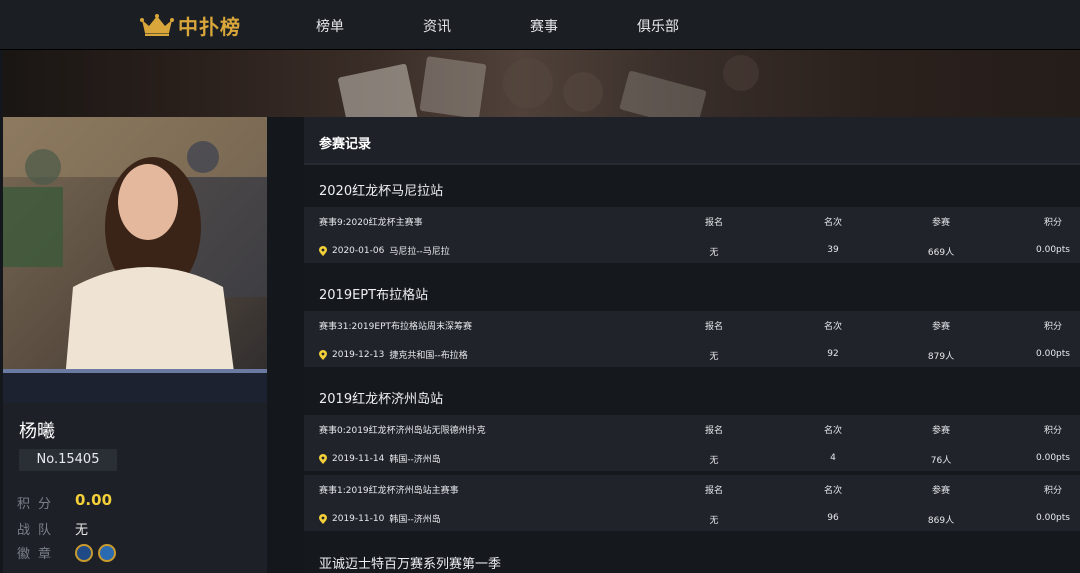  What do you see at coordinates (38, 554) in the screenshot?
I see `badges-label: 徽章` at bounding box center [38, 554].